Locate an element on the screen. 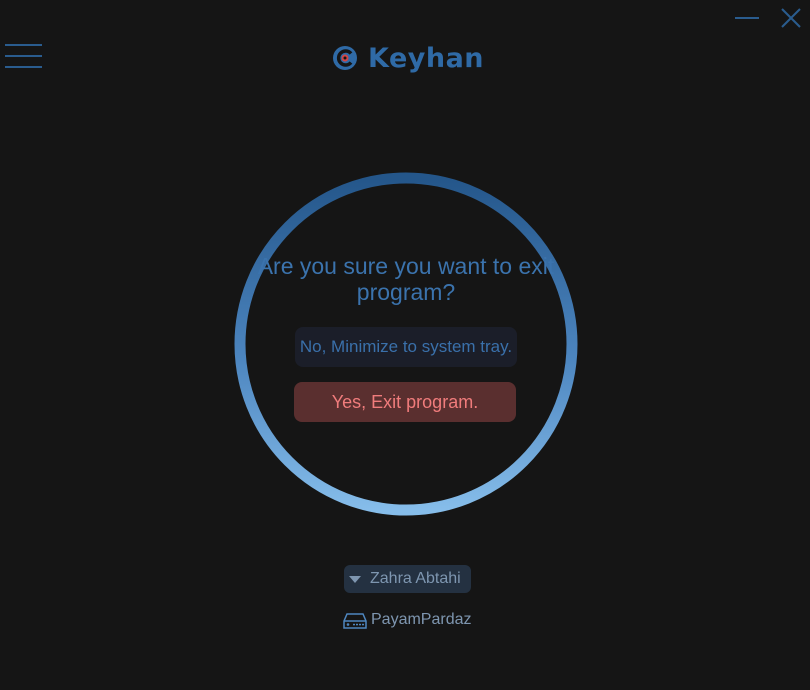  company-label: PayamPardaz is located at coordinates (407, 620).